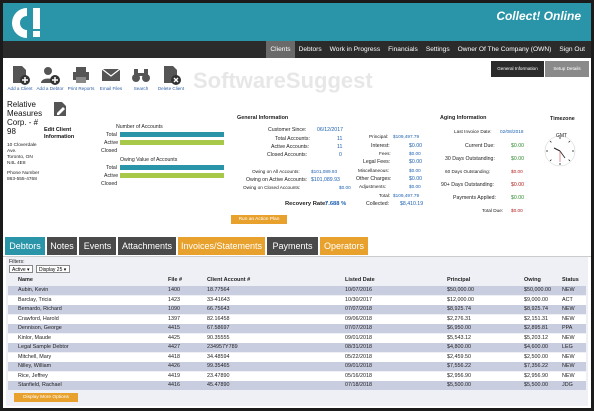  I want to click on interest-value: $0.00, so click(415, 146).